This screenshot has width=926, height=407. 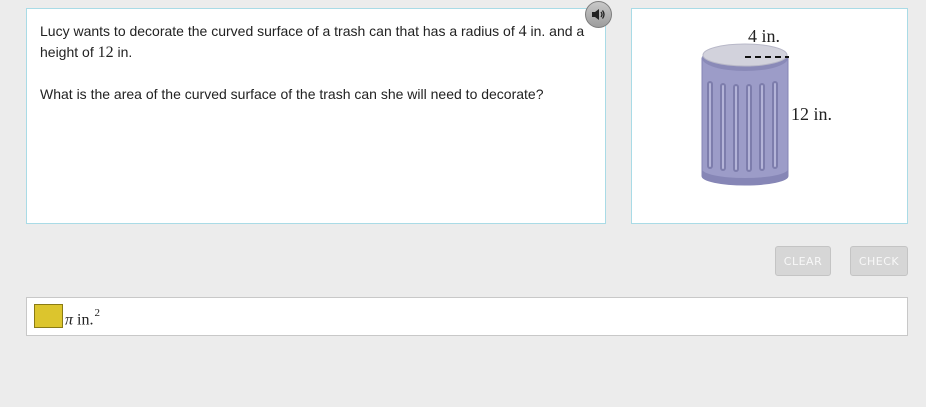 What do you see at coordinates (522, 31) in the screenshot?
I see `radius-value: 4` at bounding box center [522, 31].